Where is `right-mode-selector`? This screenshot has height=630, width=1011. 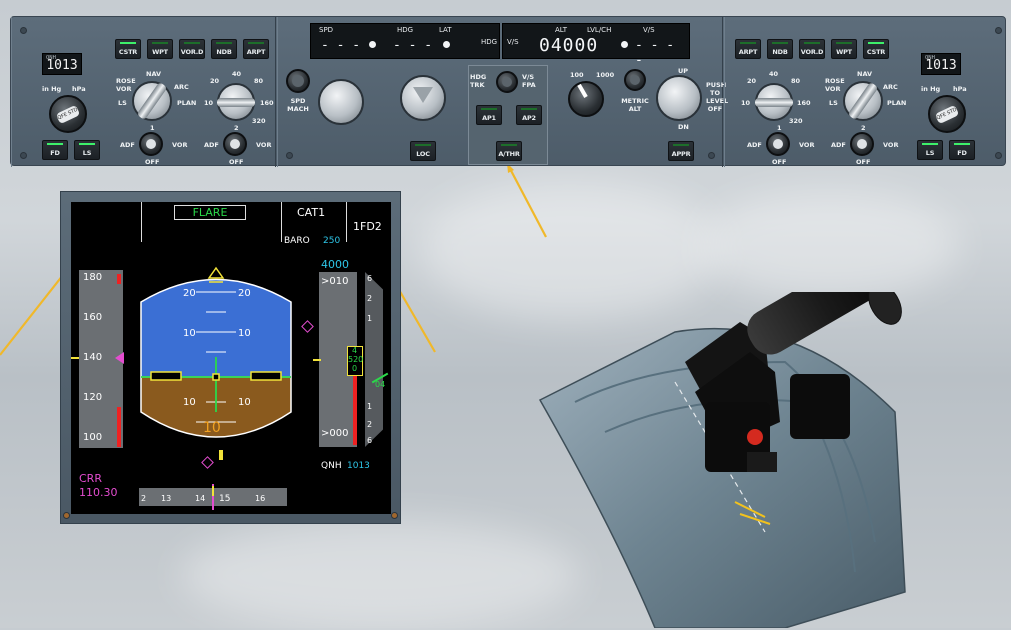 right-mode-selector is located at coordinates (863, 101).